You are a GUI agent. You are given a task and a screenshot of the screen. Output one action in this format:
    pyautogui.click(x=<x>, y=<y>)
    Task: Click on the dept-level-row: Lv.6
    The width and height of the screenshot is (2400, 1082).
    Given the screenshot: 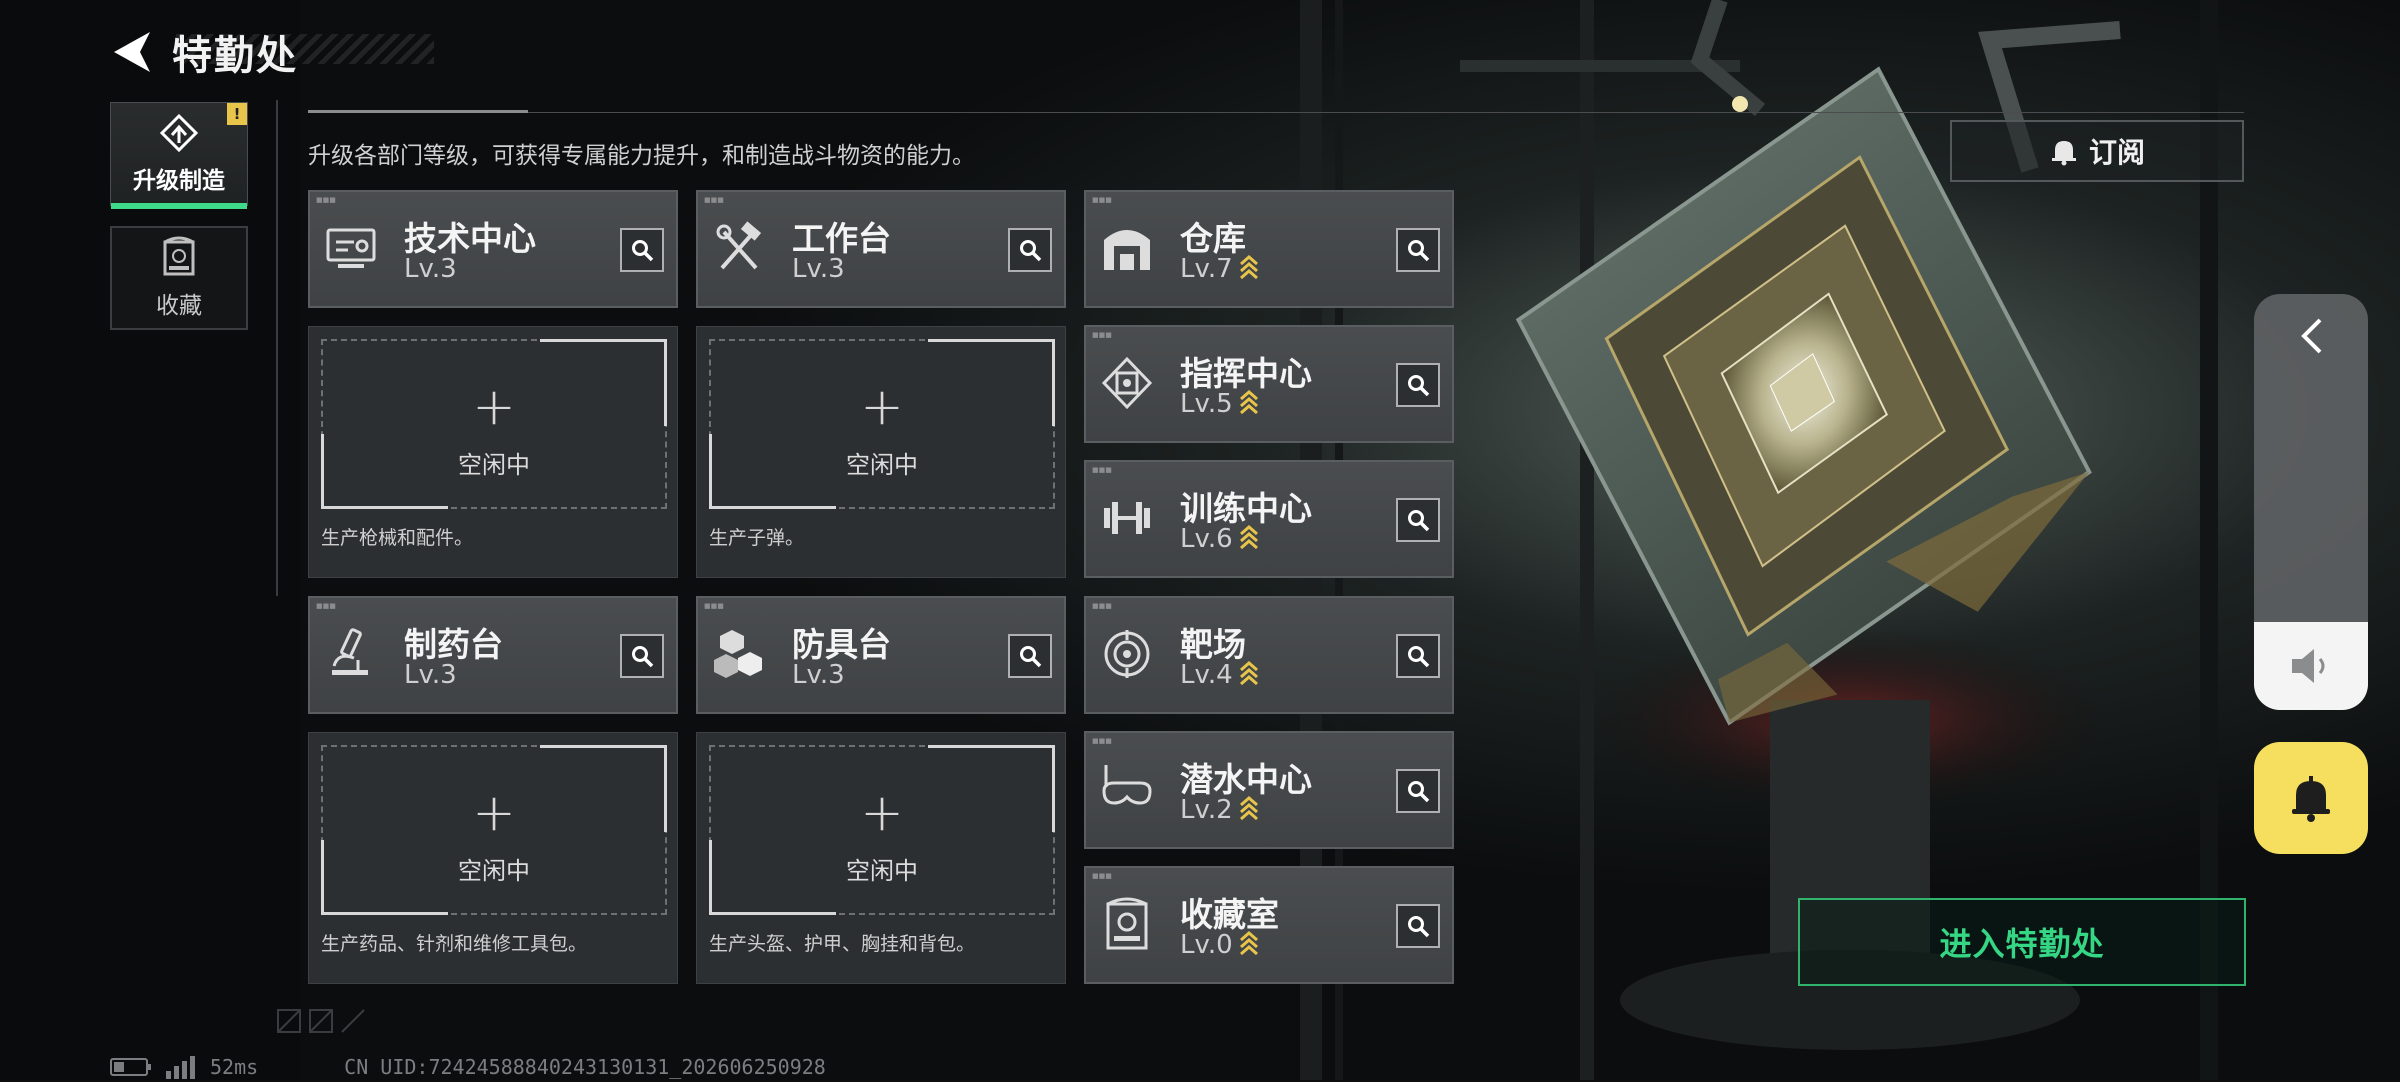 What is the action you would take?
    pyautogui.click(x=1219, y=539)
    